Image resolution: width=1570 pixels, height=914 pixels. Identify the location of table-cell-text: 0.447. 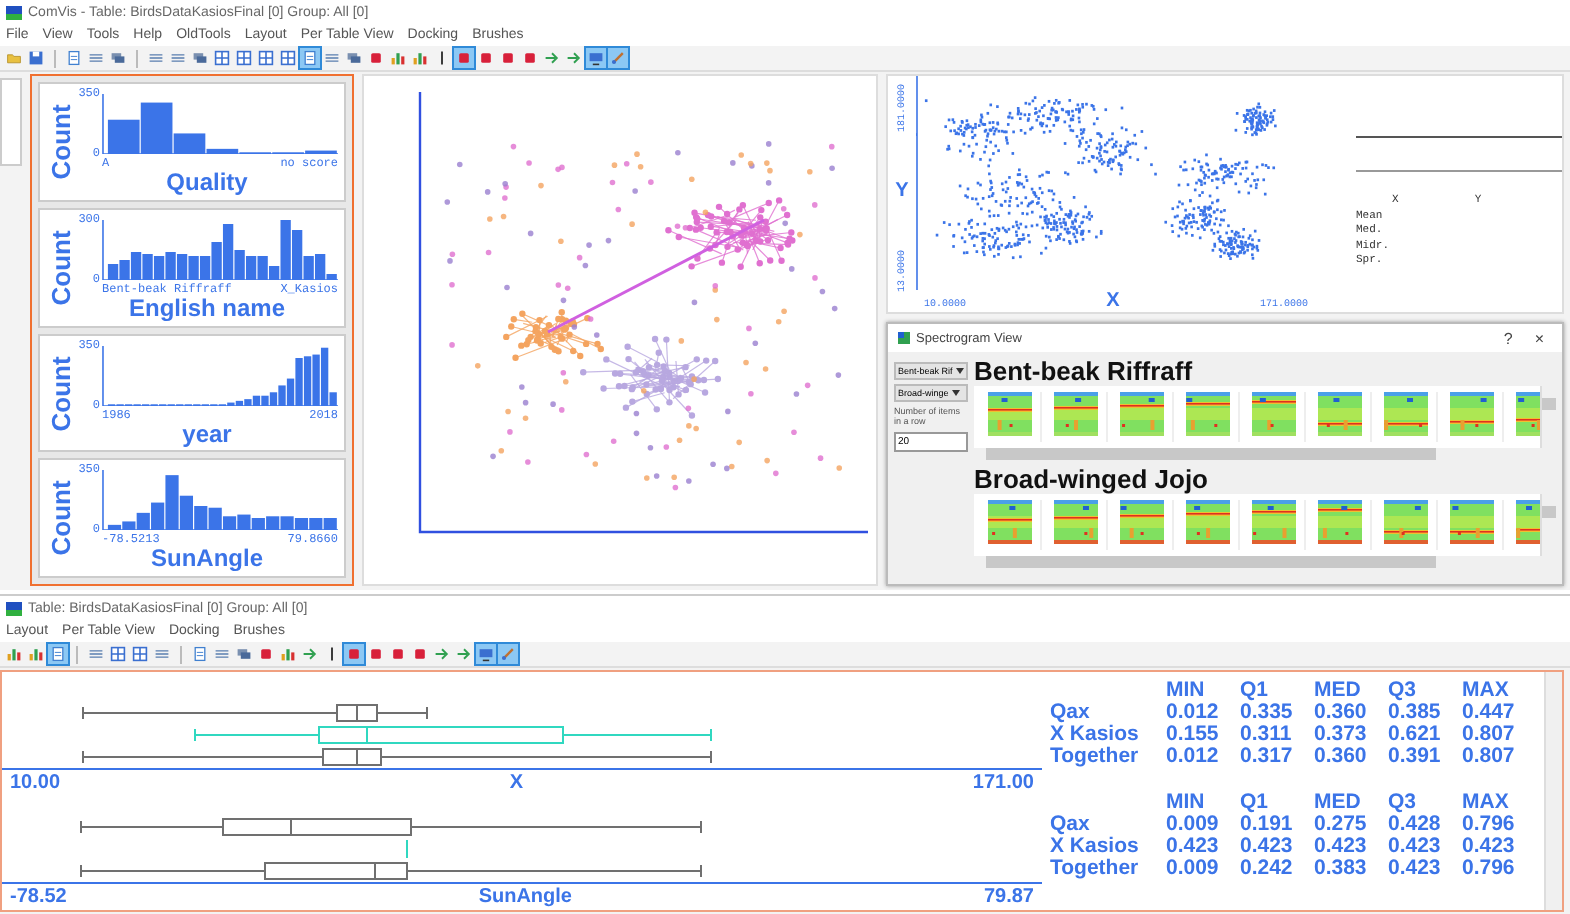
(1489, 713).